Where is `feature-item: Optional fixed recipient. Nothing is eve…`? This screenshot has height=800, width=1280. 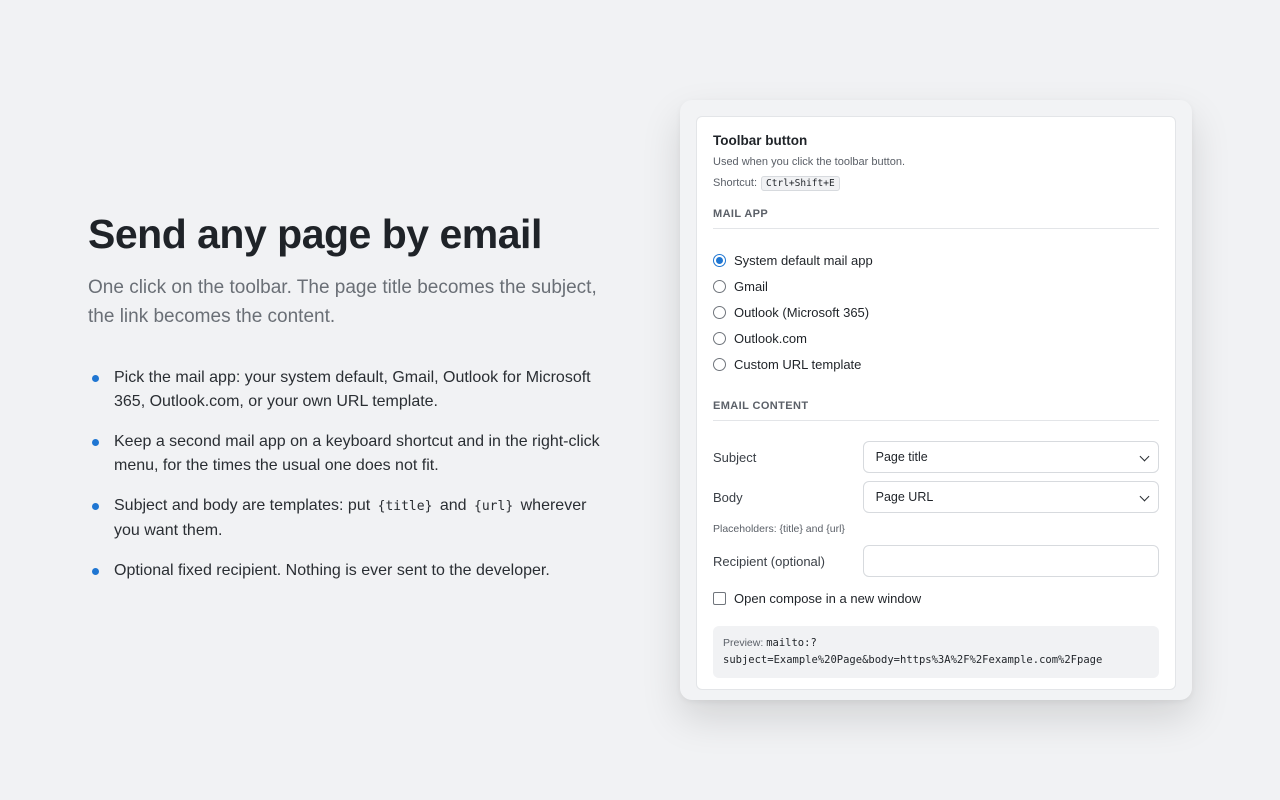 feature-item: Optional fixed recipient. Nothing is eve… is located at coordinates (350, 571).